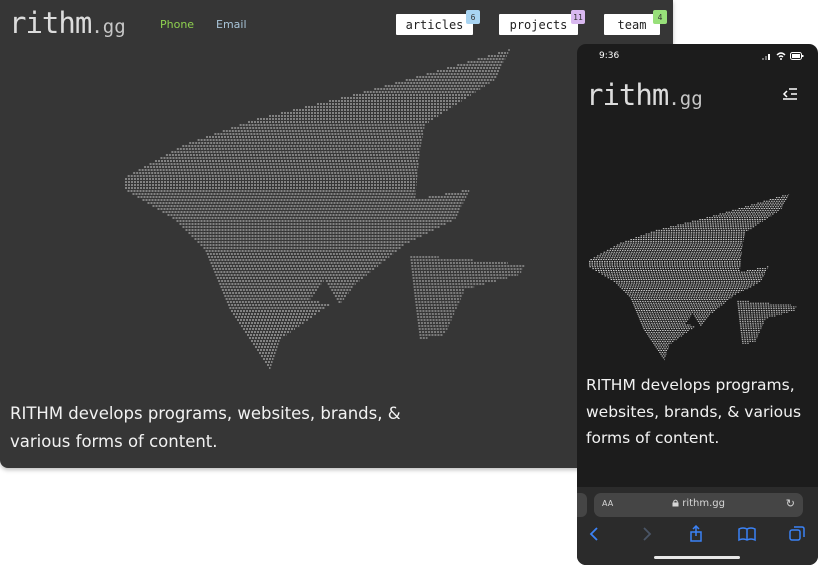  Describe the element at coordinates (747, 534) in the screenshot. I see `bookmarks-icon` at that location.